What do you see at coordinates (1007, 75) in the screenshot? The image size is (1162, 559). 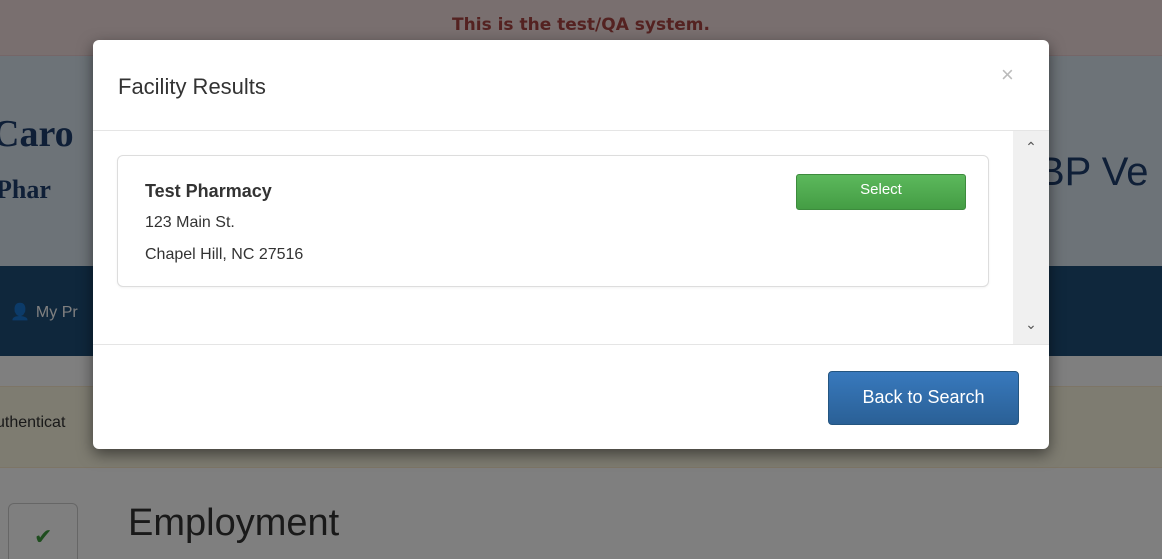 I see `close-icon: ×` at bounding box center [1007, 75].